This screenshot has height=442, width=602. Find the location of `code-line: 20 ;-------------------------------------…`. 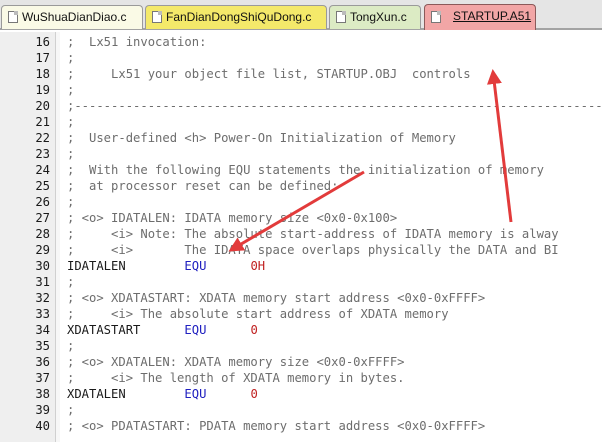

code-line: 20 ;-------------------------------------… is located at coordinates (301, 106).